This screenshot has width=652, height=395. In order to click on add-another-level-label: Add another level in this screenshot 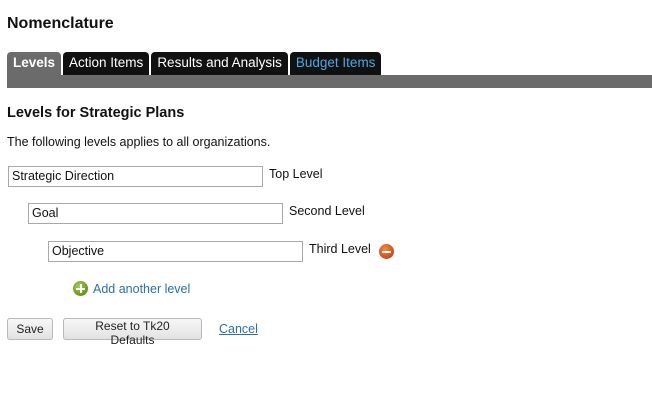, I will do `click(142, 288)`.